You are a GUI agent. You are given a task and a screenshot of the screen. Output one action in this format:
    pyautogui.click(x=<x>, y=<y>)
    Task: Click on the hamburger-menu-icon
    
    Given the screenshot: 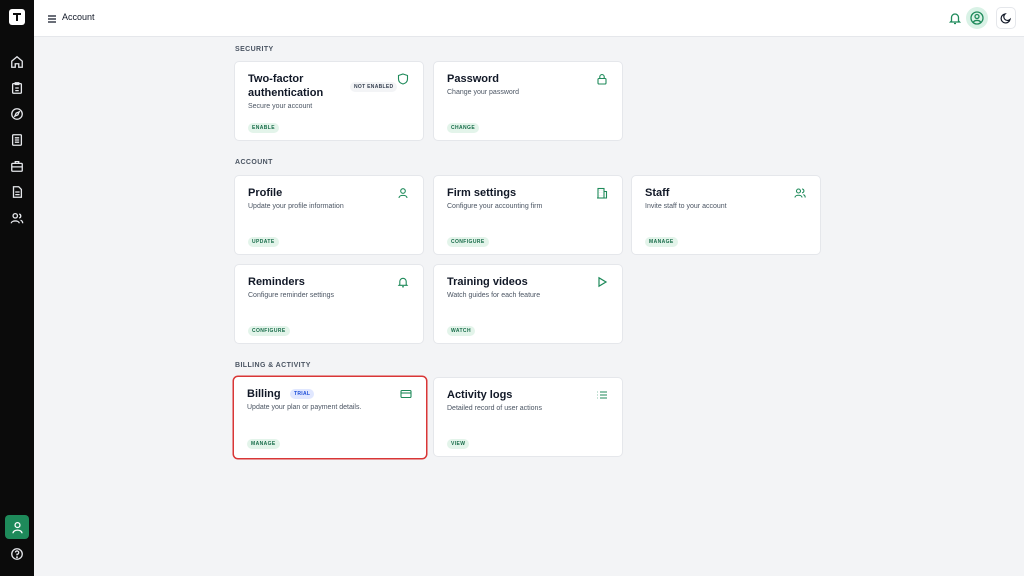 What is the action you would take?
    pyautogui.click(x=52, y=18)
    